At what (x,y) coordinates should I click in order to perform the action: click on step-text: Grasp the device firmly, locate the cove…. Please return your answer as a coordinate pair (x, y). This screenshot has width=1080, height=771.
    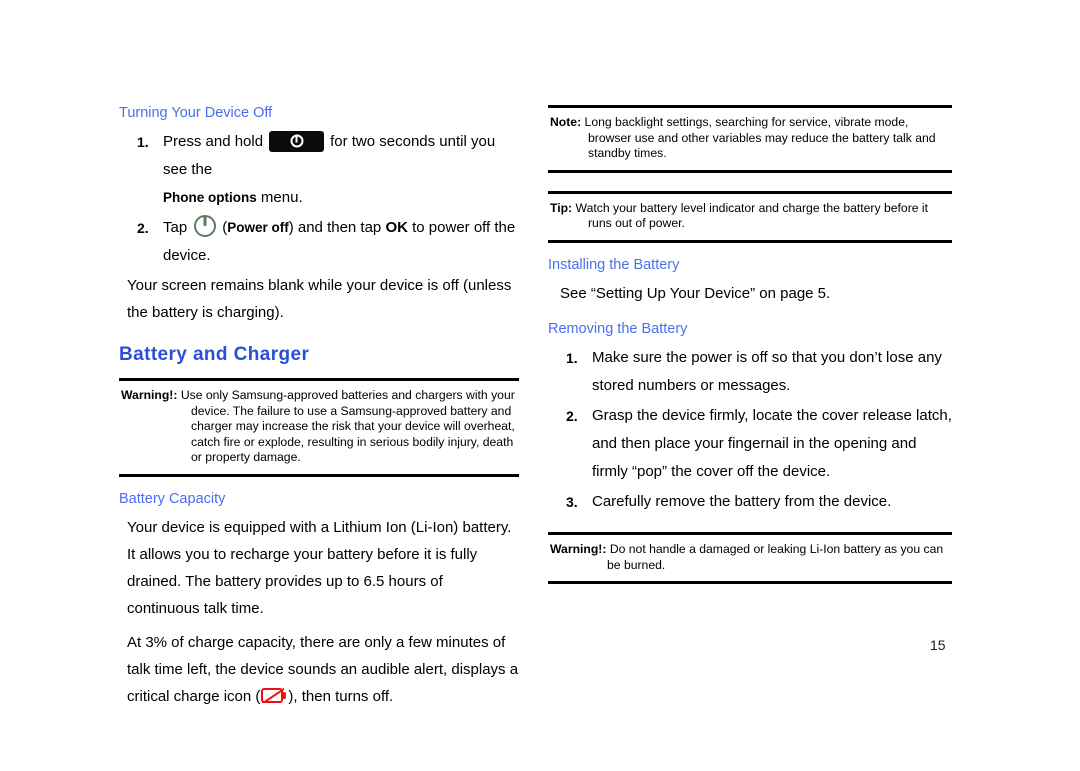
    Looking at the image, I should click on (772, 444).